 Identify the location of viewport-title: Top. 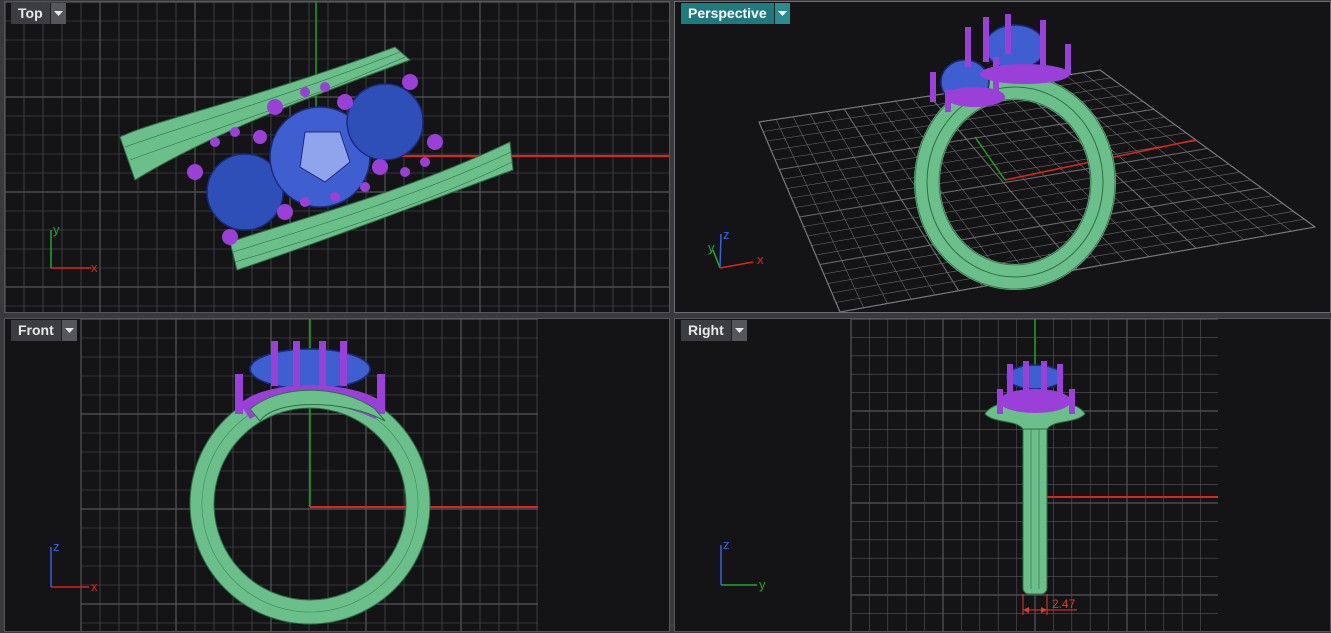
(30, 13).